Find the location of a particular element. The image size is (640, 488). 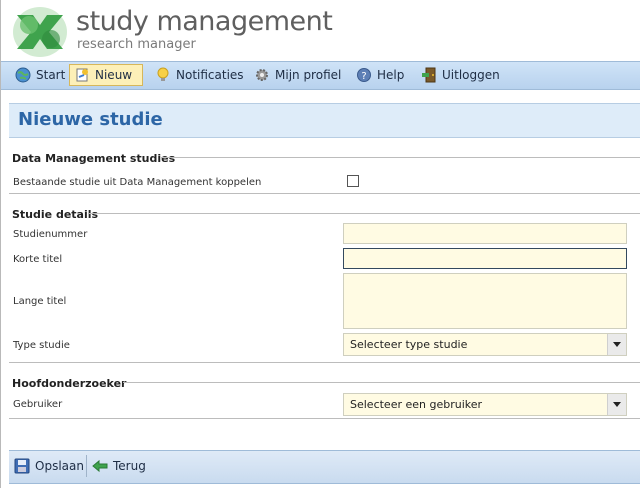

nav-notifications: Notificaties is located at coordinates (199, 75).